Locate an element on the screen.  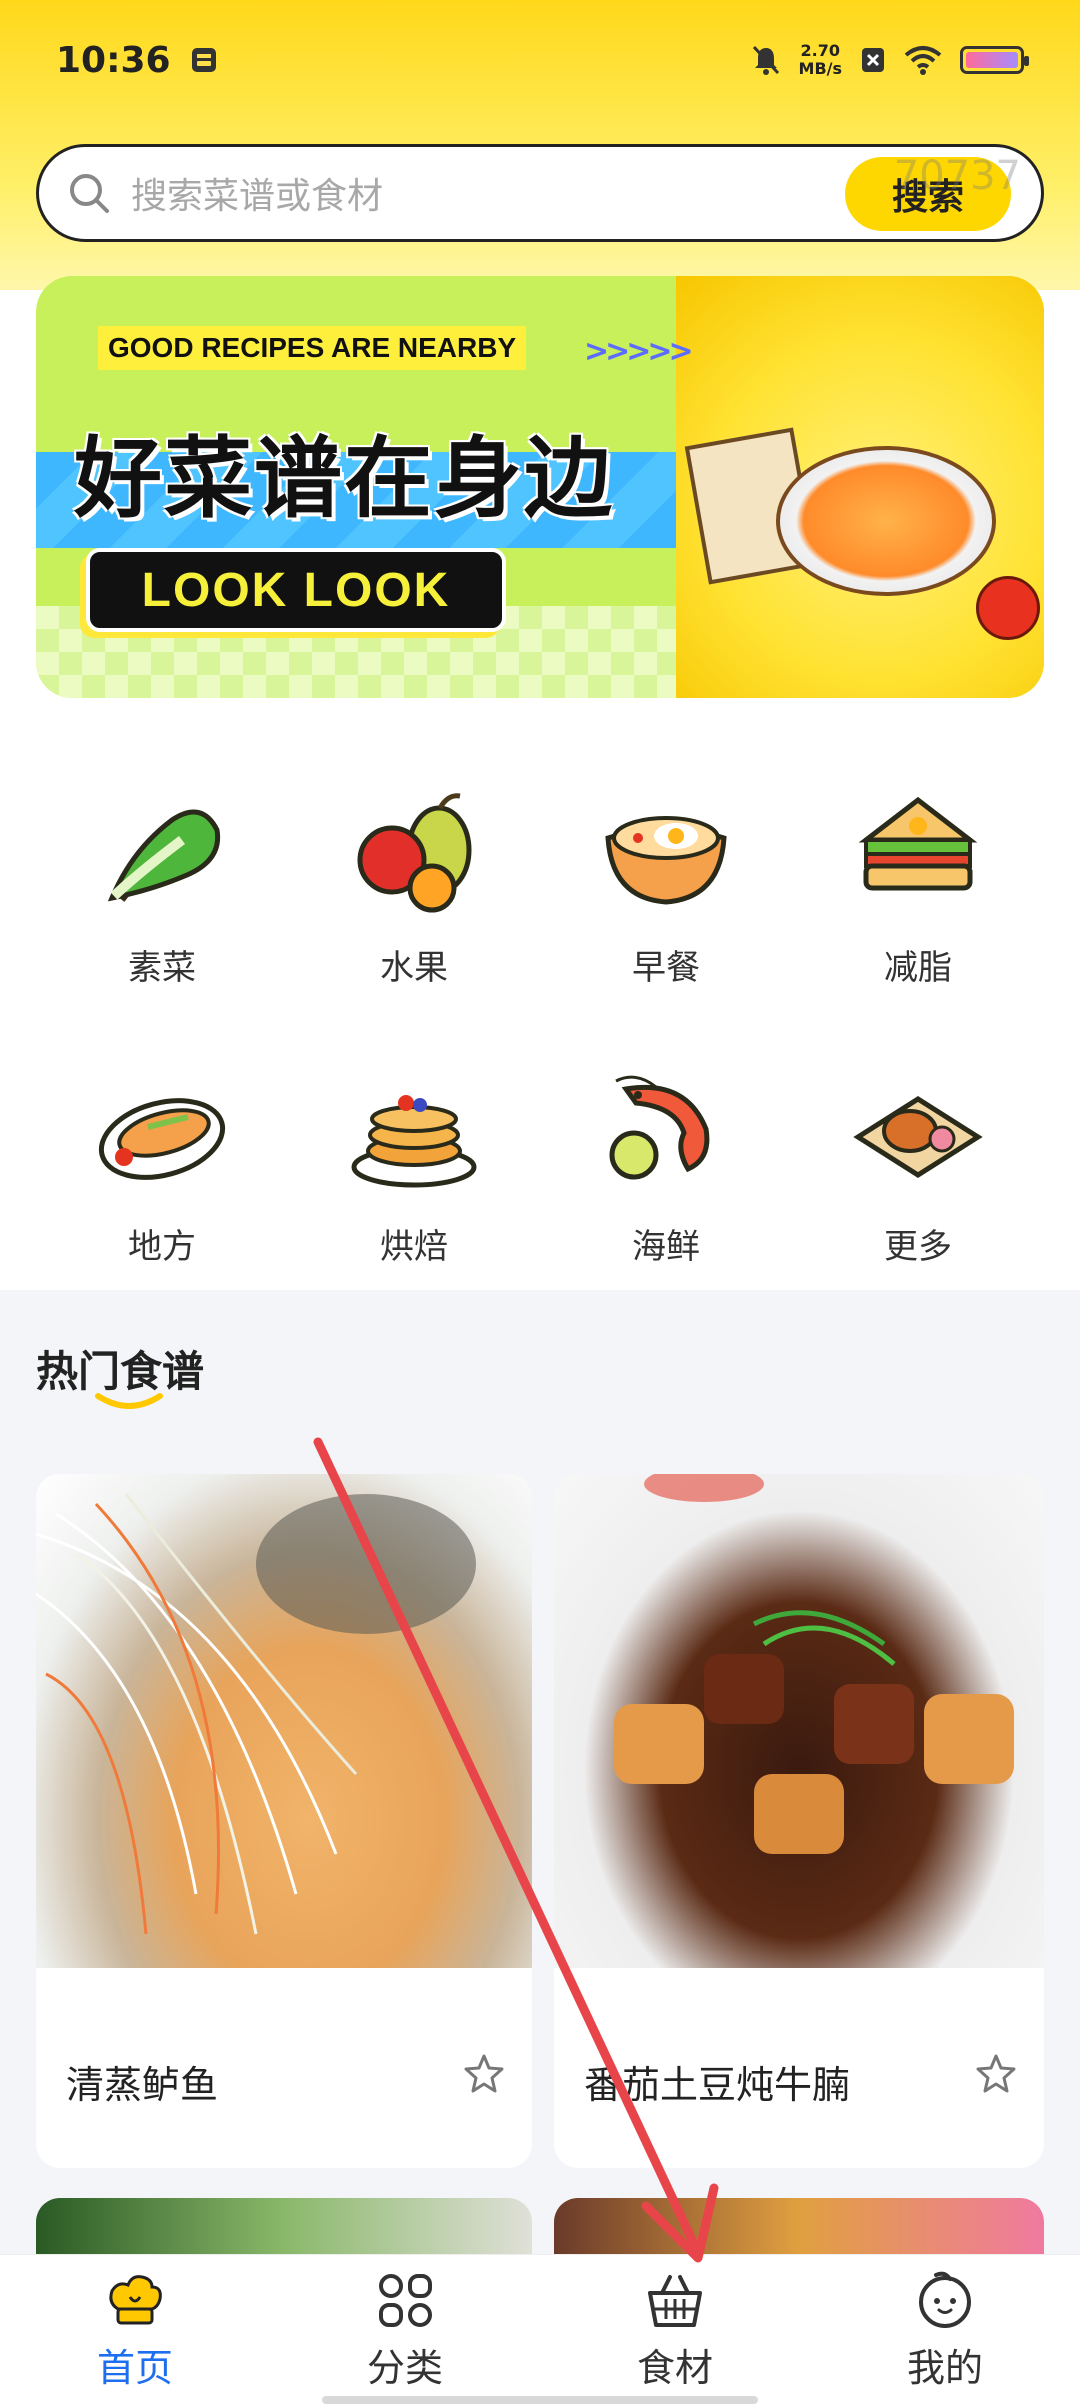
shrimp-icon is located at coordinates (659, 1127).